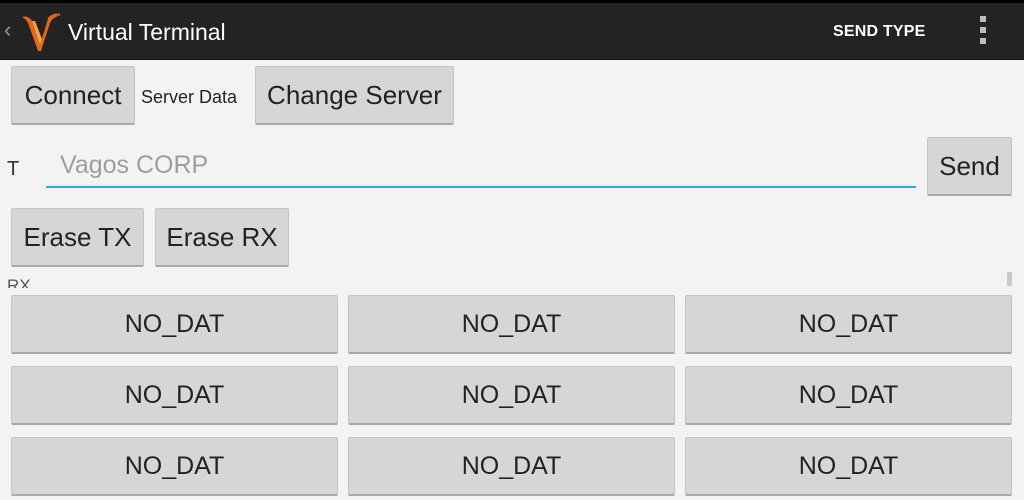 The width and height of the screenshot is (1024, 500). What do you see at coordinates (354, 95) in the screenshot?
I see `change-server-button: Change Server` at bounding box center [354, 95].